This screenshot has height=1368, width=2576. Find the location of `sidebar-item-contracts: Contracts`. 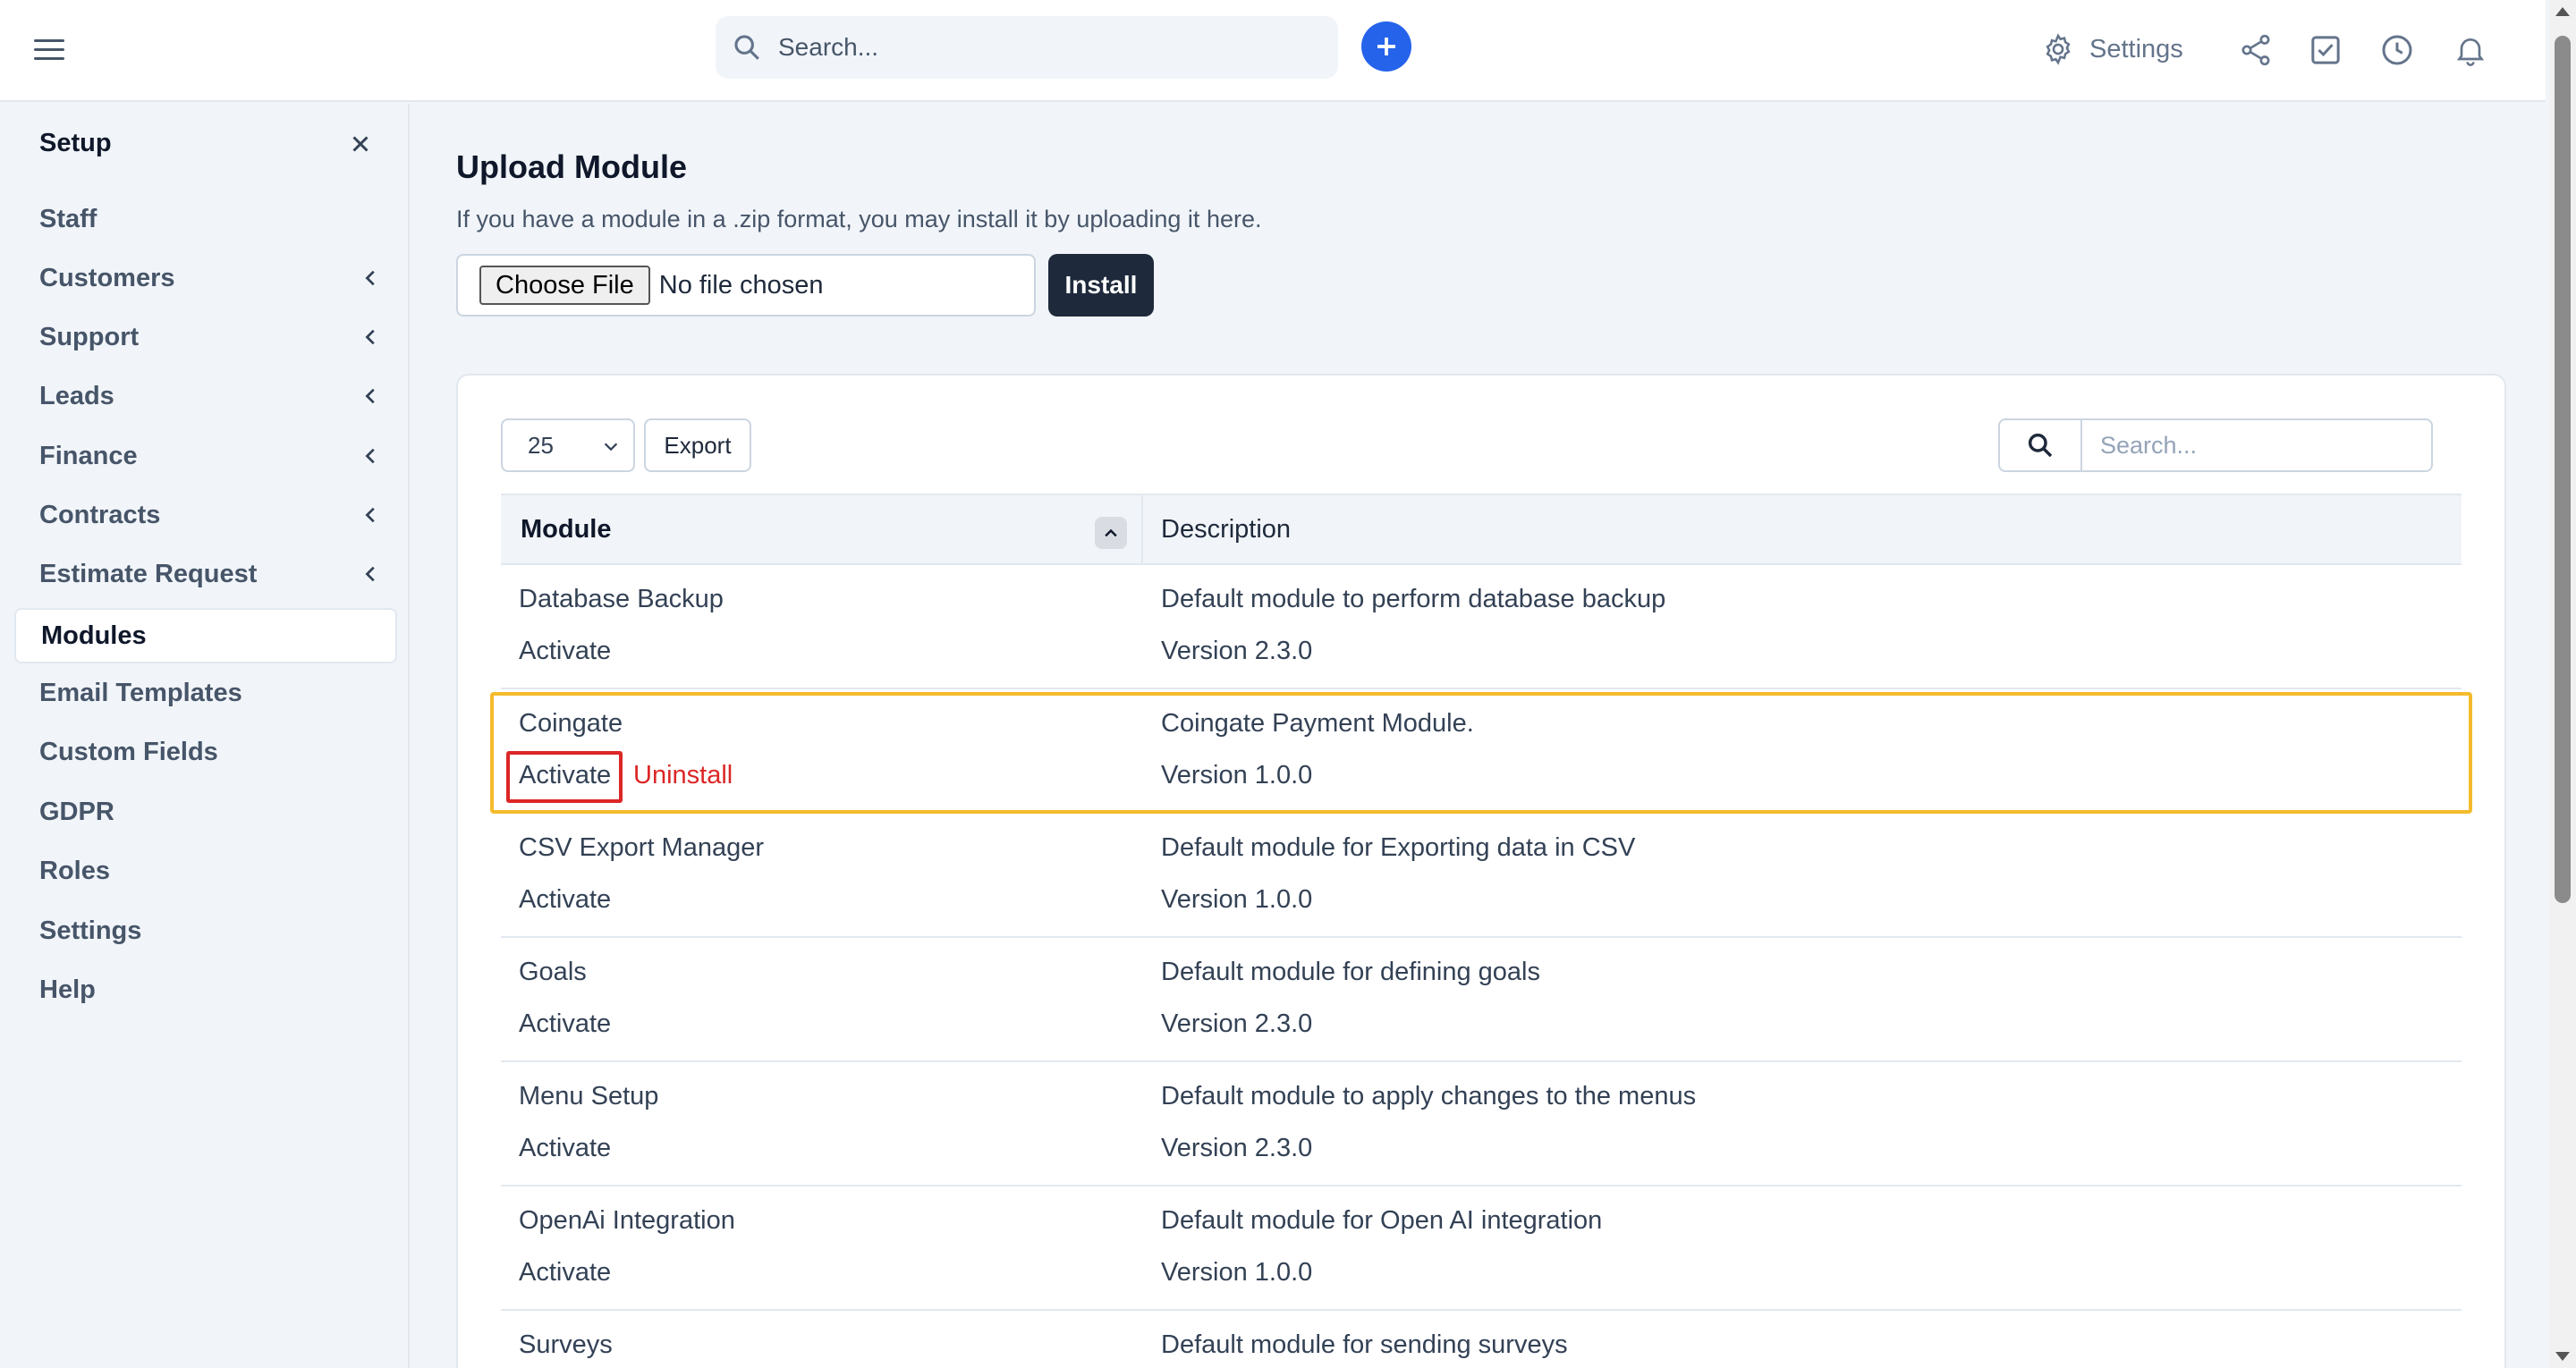

sidebar-item-contracts: Contracts is located at coordinates (205, 515).